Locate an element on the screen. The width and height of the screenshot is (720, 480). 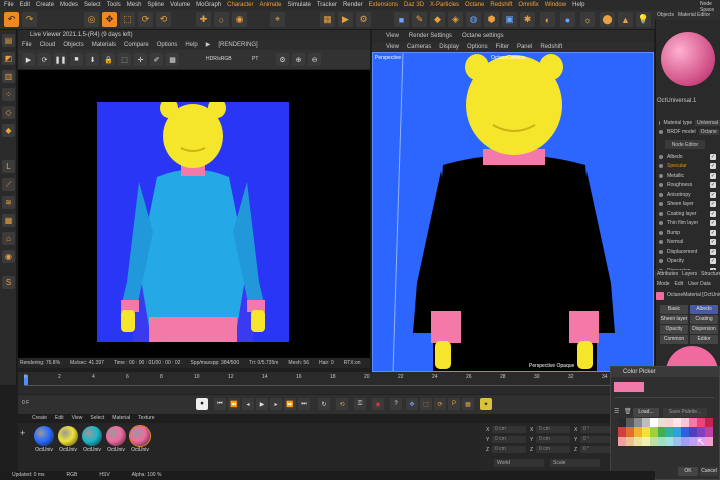
pause-icon: ❚❚ is located at coordinates (60, 59).